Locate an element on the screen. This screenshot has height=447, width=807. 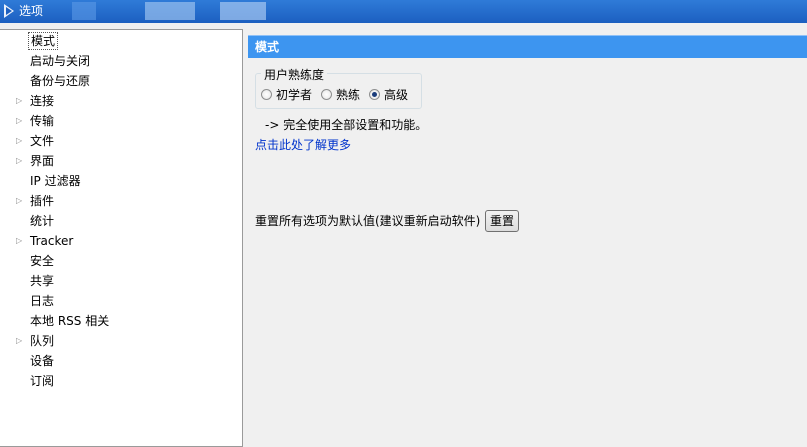
tree-item: ▷ 插件 is located at coordinates (120, 201).